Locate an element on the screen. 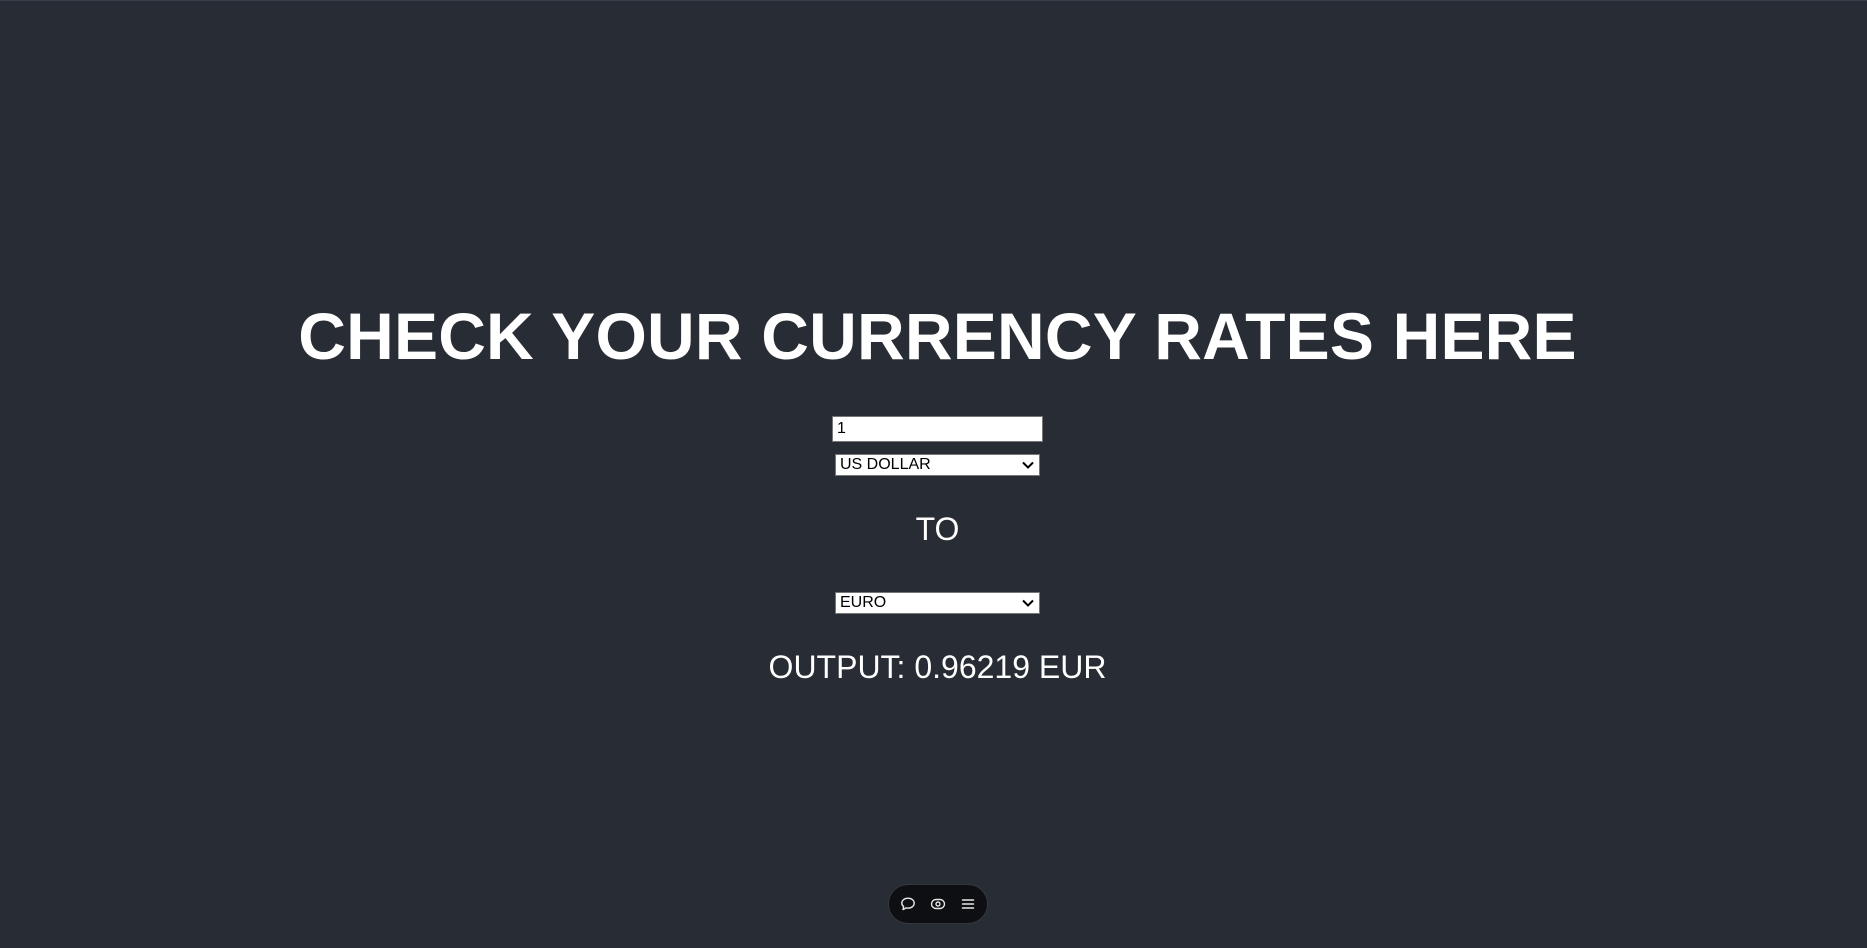 The width and height of the screenshot is (1867, 948). menu-icon is located at coordinates (968, 904).